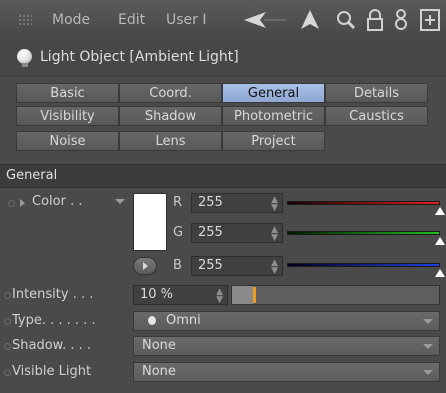  I want to click on settings-icon, so click(401, 20).